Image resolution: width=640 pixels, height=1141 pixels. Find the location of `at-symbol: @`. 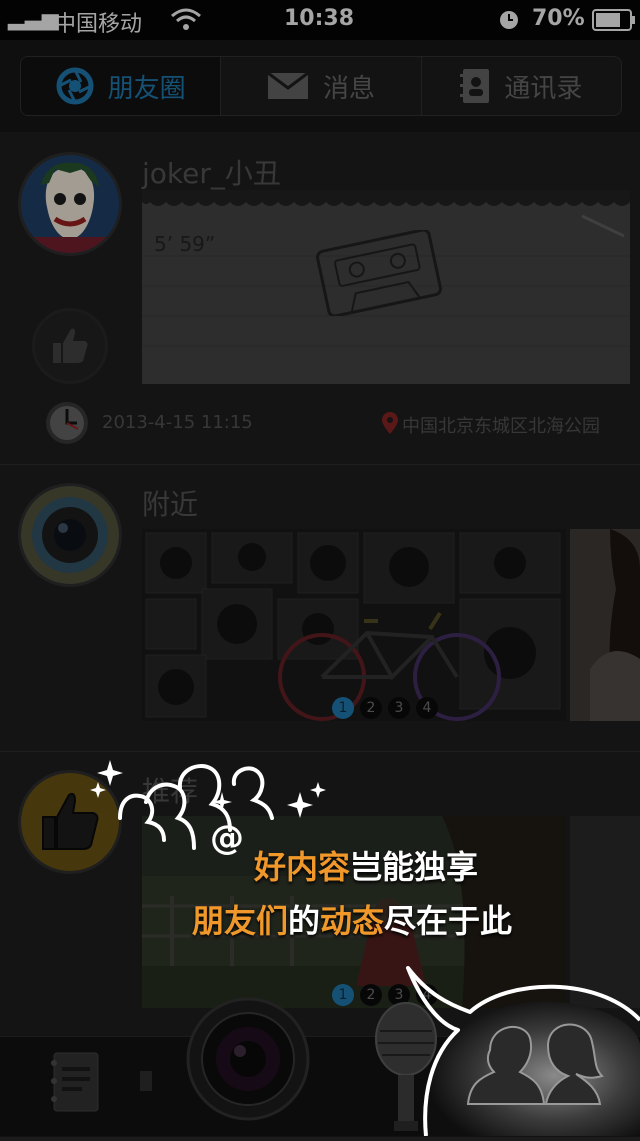

at-symbol: @ is located at coordinates (227, 838).